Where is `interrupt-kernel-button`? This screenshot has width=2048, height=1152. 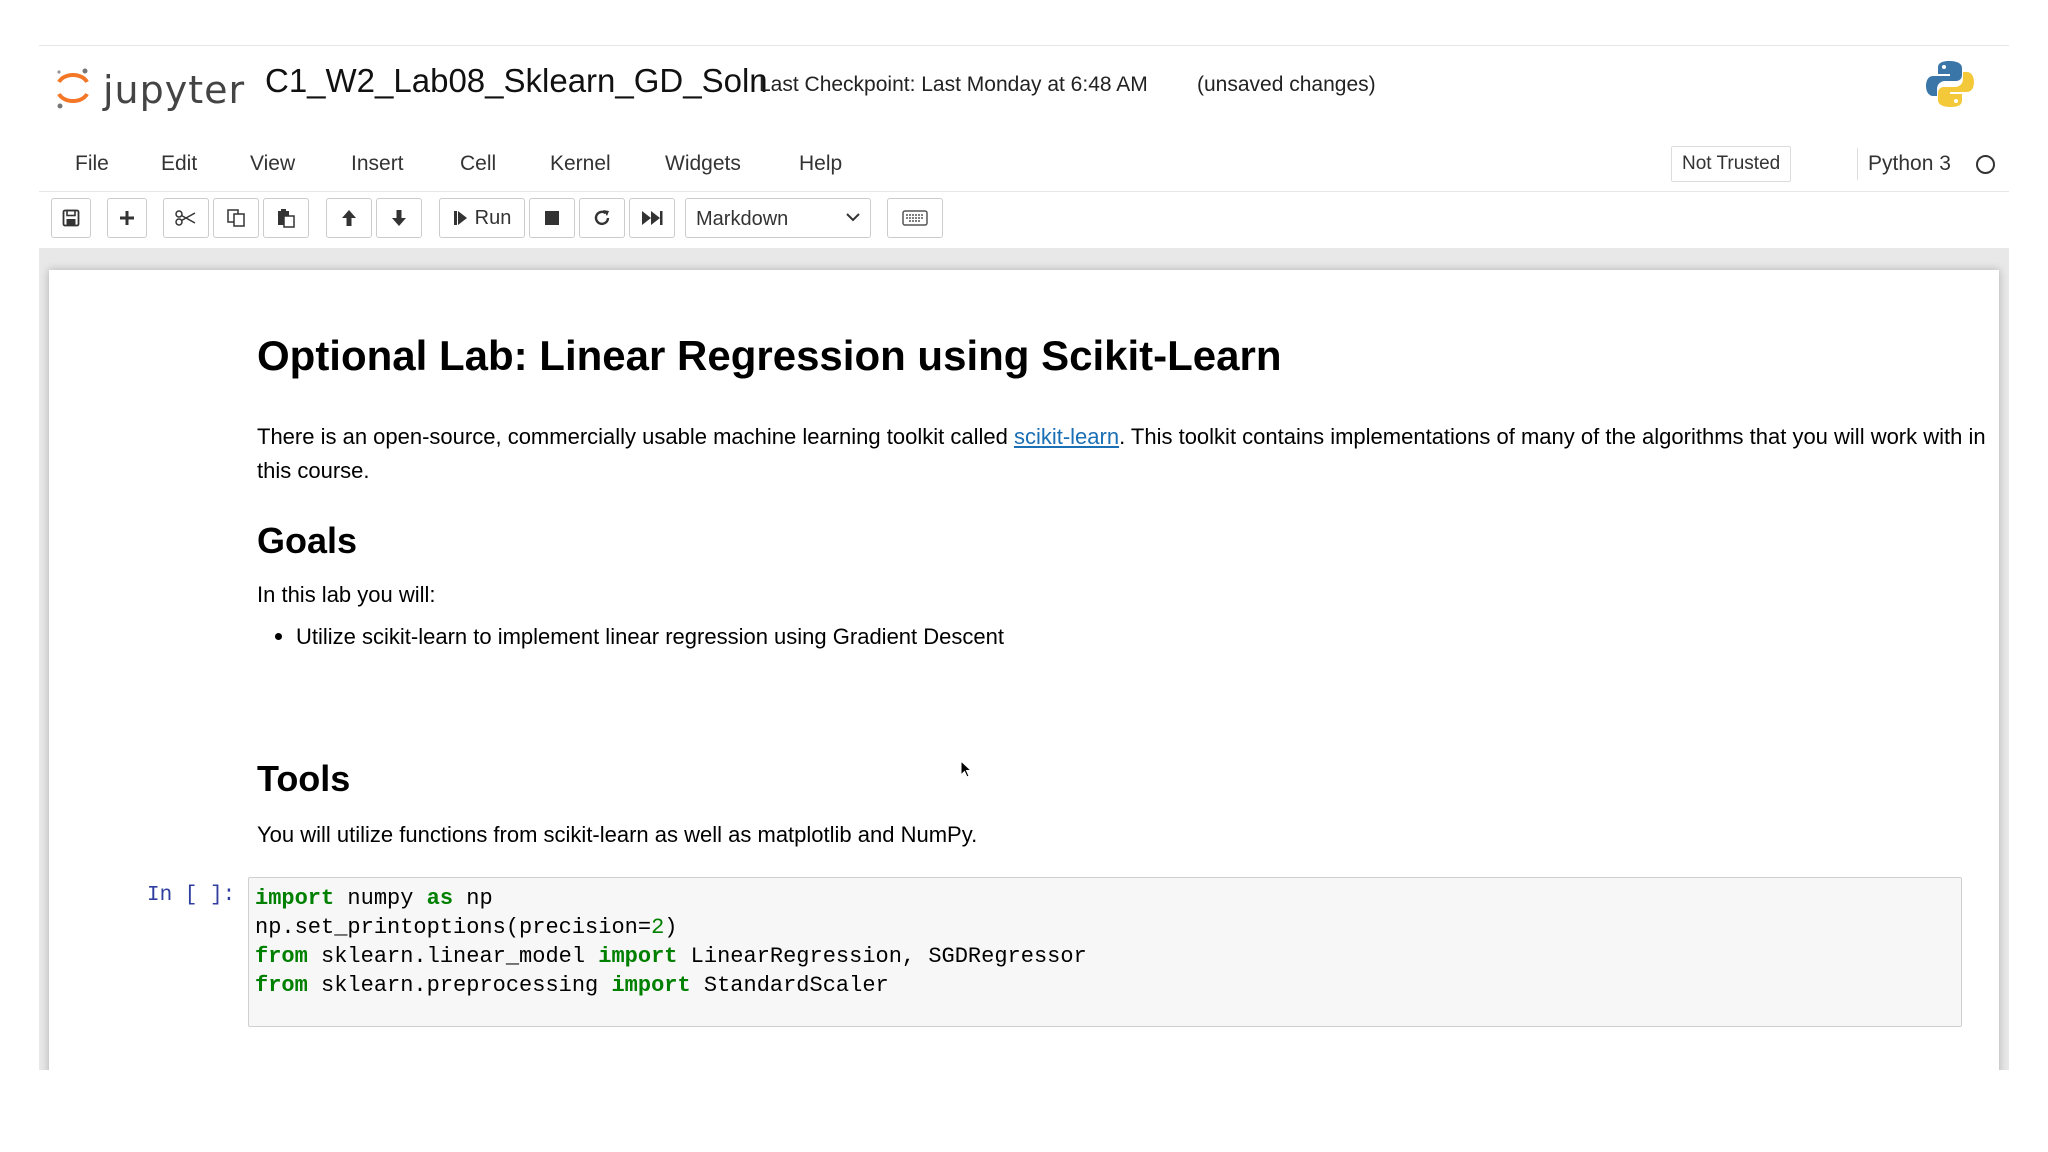 interrupt-kernel-button is located at coordinates (552, 218).